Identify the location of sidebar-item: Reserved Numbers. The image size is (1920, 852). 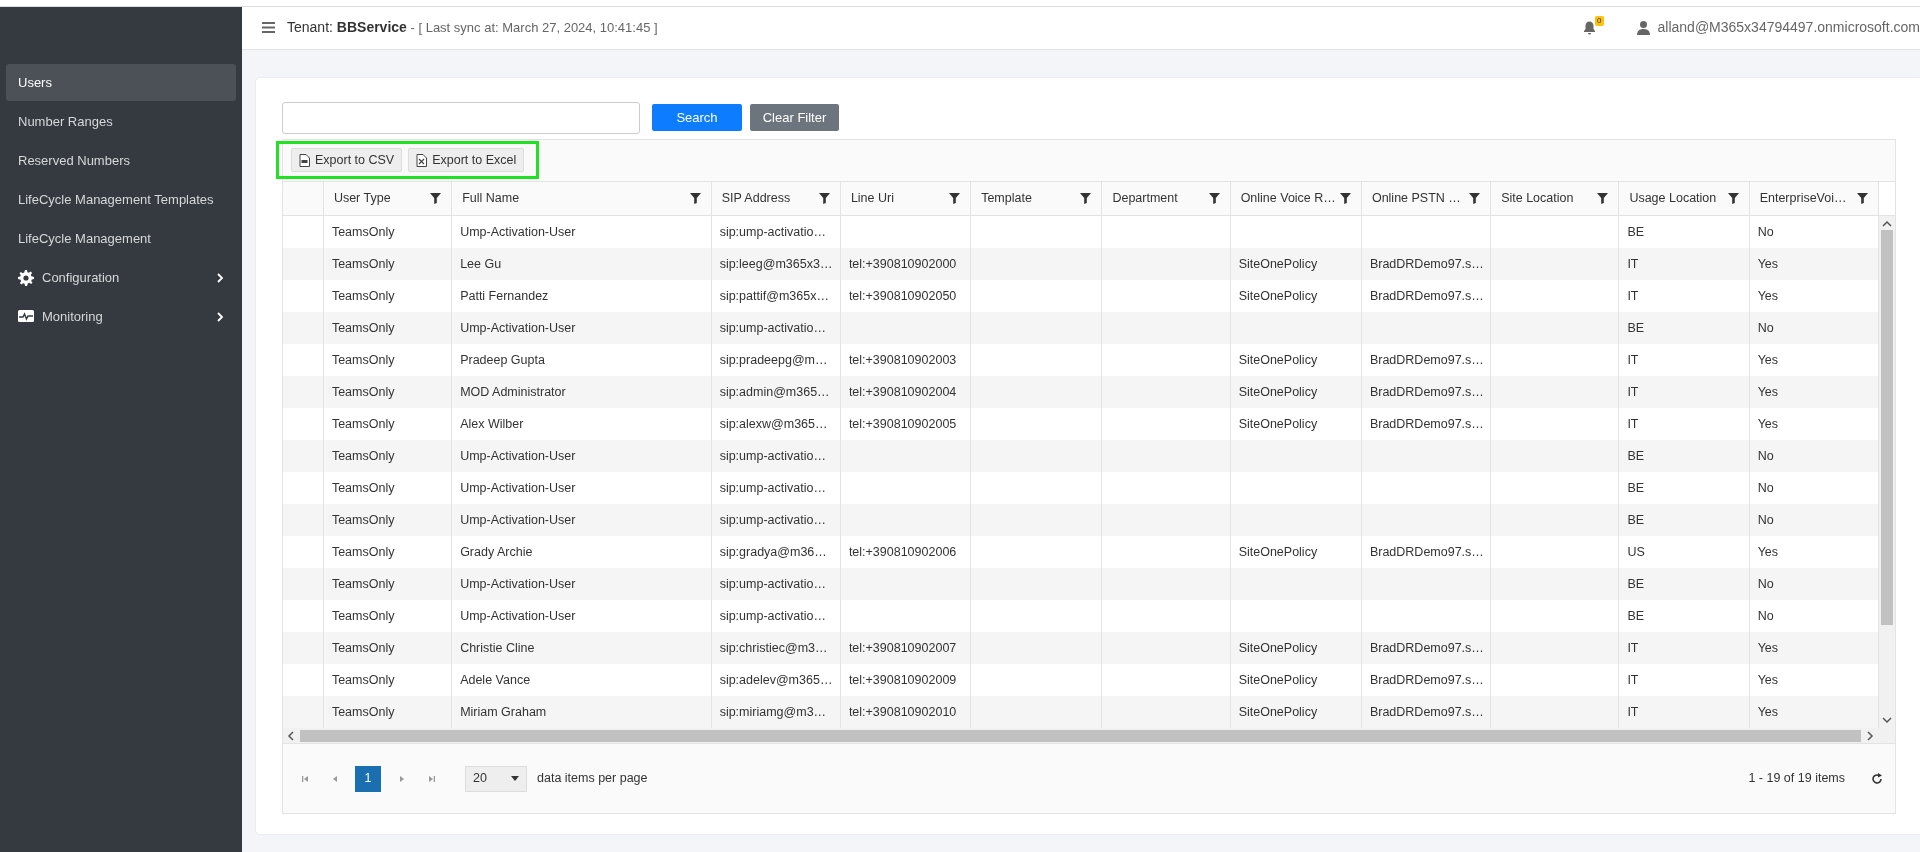
(121, 160).